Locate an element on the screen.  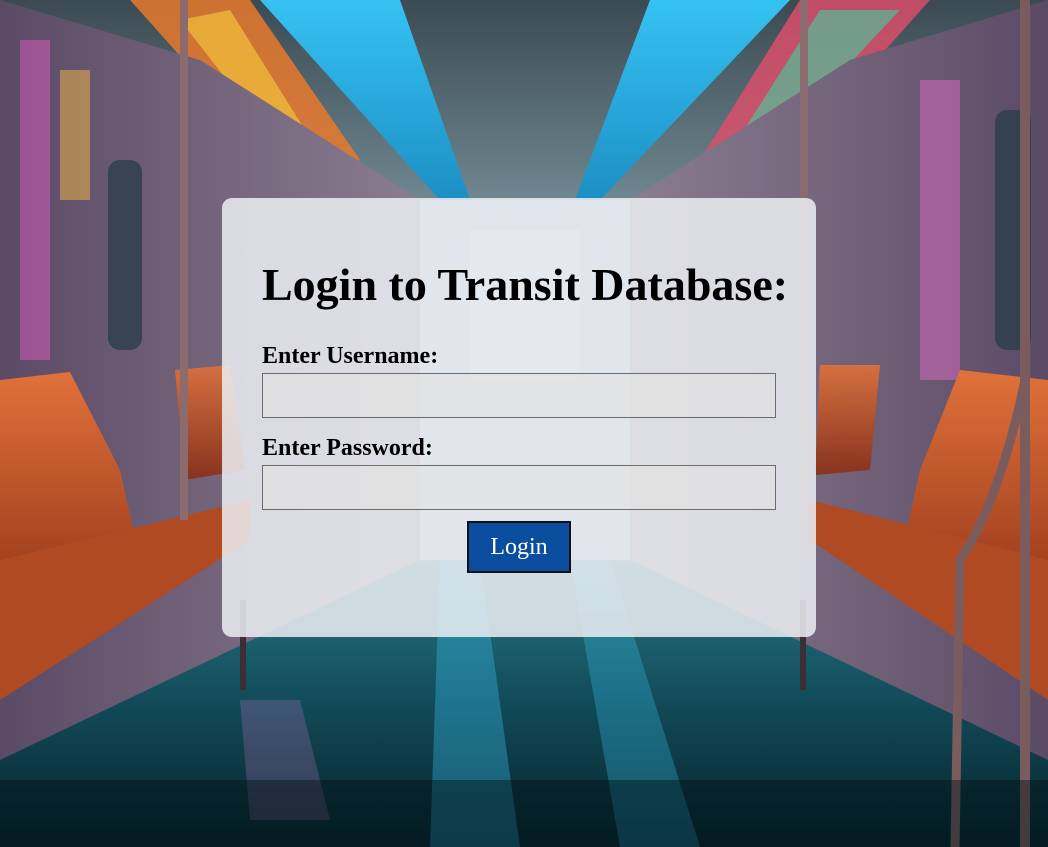
username-input is located at coordinates (519, 395).